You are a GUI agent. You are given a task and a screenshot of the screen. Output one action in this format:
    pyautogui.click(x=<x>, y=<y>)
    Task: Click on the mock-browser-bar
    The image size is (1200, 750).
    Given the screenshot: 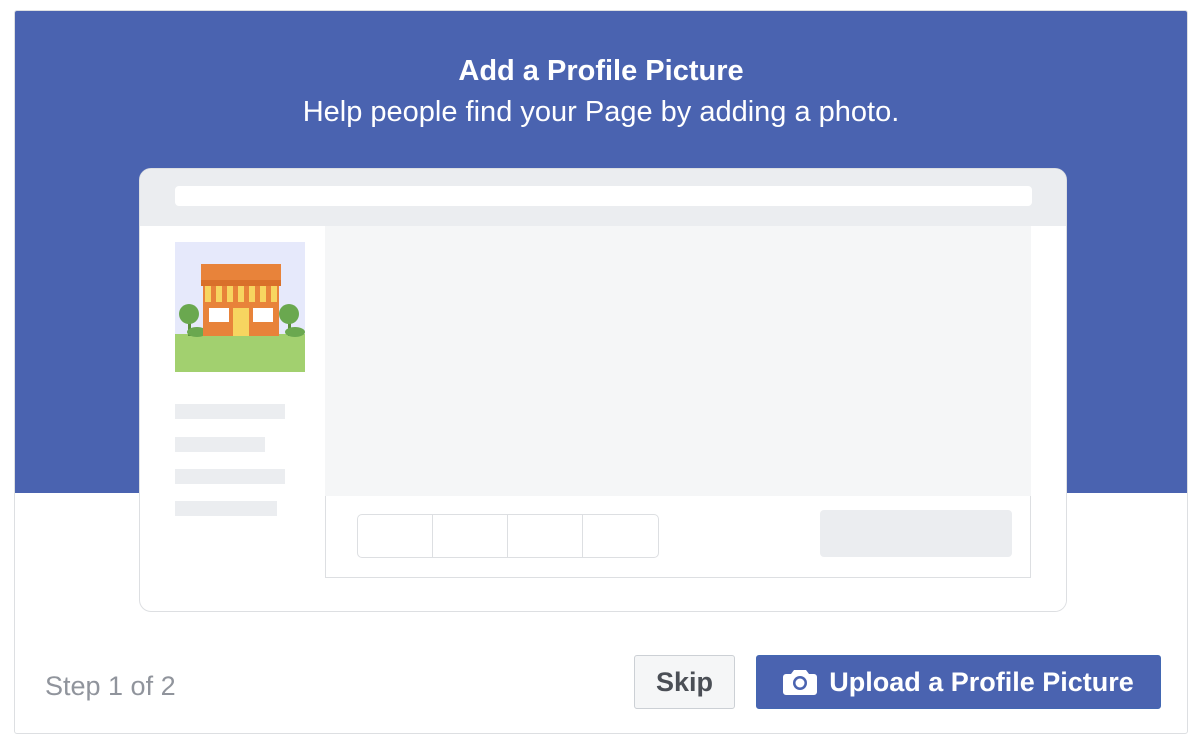 What is the action you would take?
    pyautogui.click(x=603, y=197)
    